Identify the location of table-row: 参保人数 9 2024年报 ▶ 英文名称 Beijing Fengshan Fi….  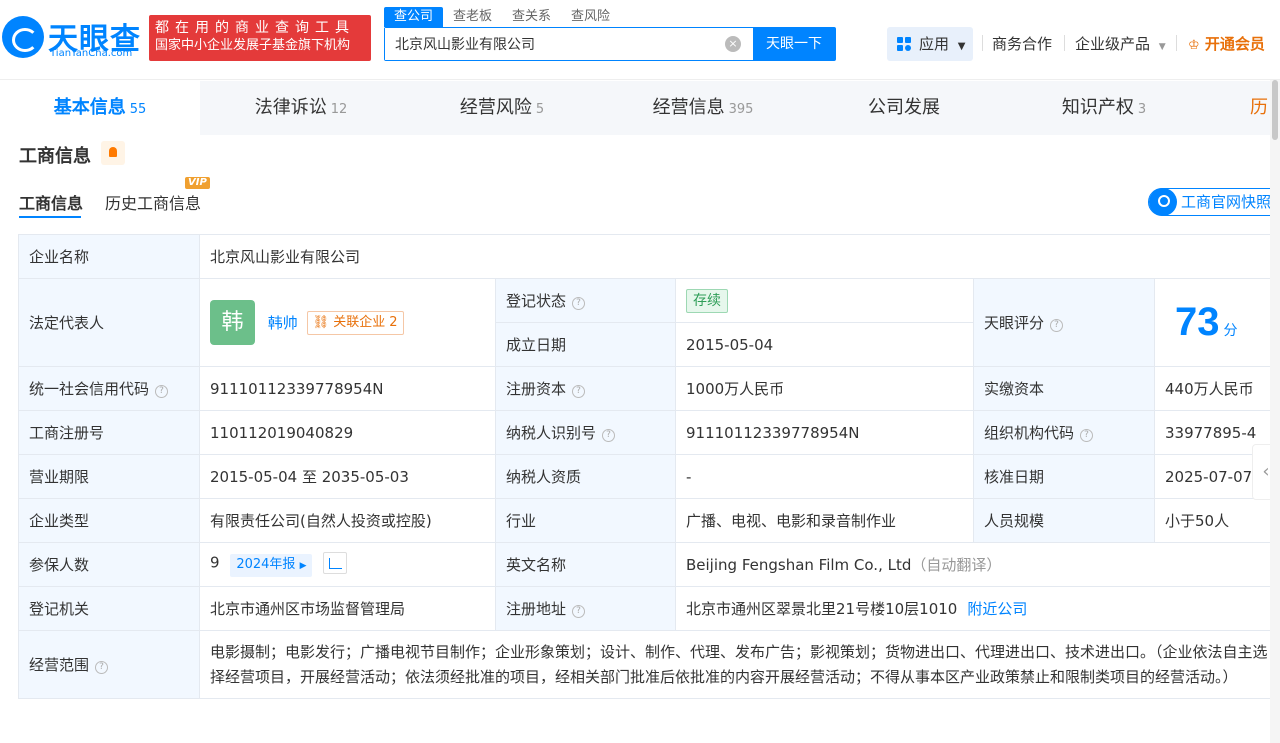
(649, 564).